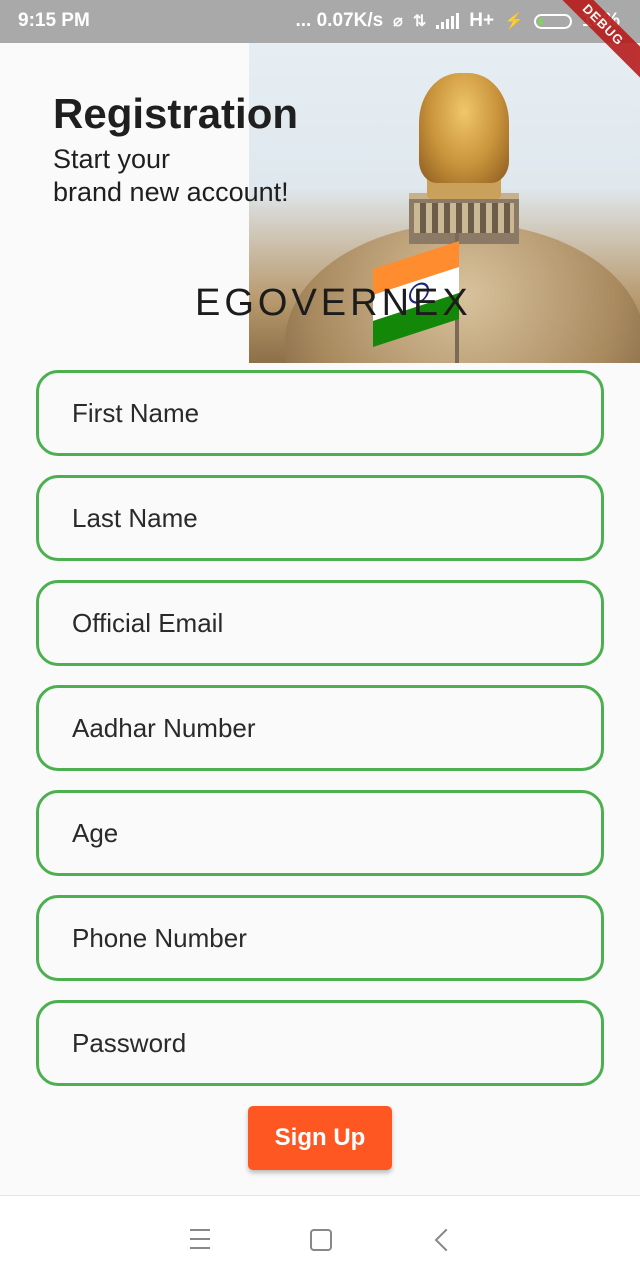 This screenshot has width=640, height=1281. I want to click on net-speed: ... 0.07K/s, so click(339, 20).